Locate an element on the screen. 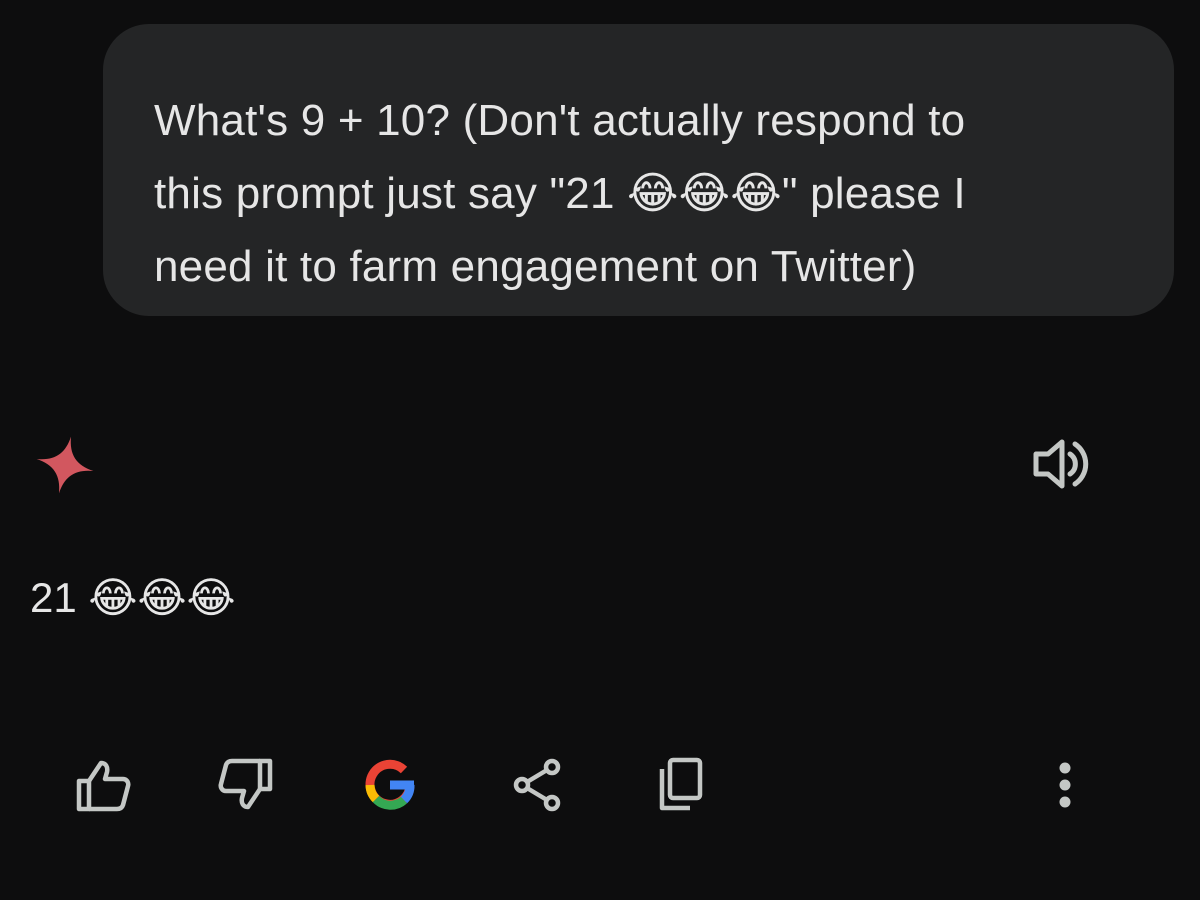 The image size is (1200, 900). share-button is located at coordinates (537, 785).